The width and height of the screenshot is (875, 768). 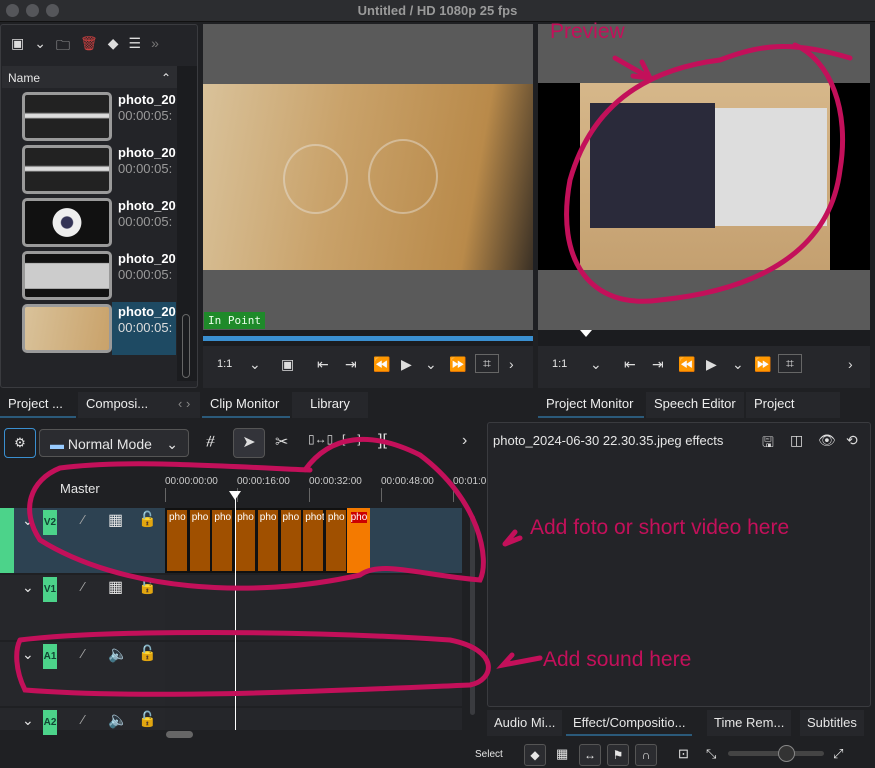 What do you see at coordinates (617, 659) in the screenshot?
I see `annotation-sound: Add sound here` at bounding box center [617, 659].